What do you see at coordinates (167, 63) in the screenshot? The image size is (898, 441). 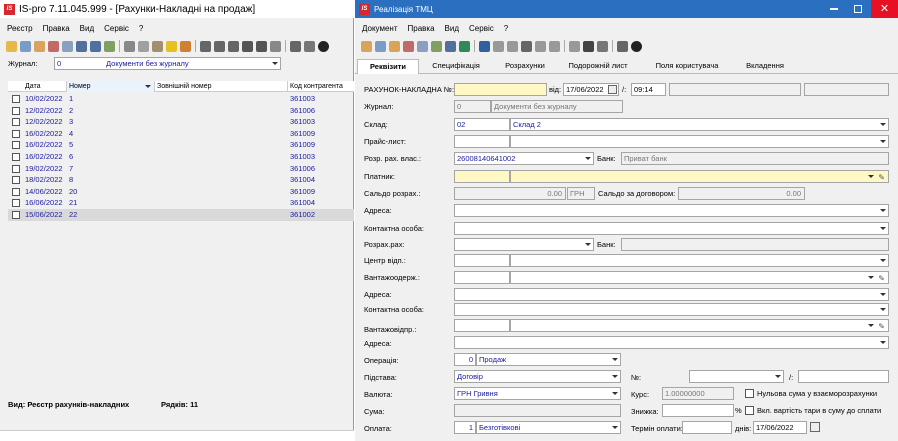 I see `journal-selector: 0 Документи без журналу` at bounding box center [167, 63].